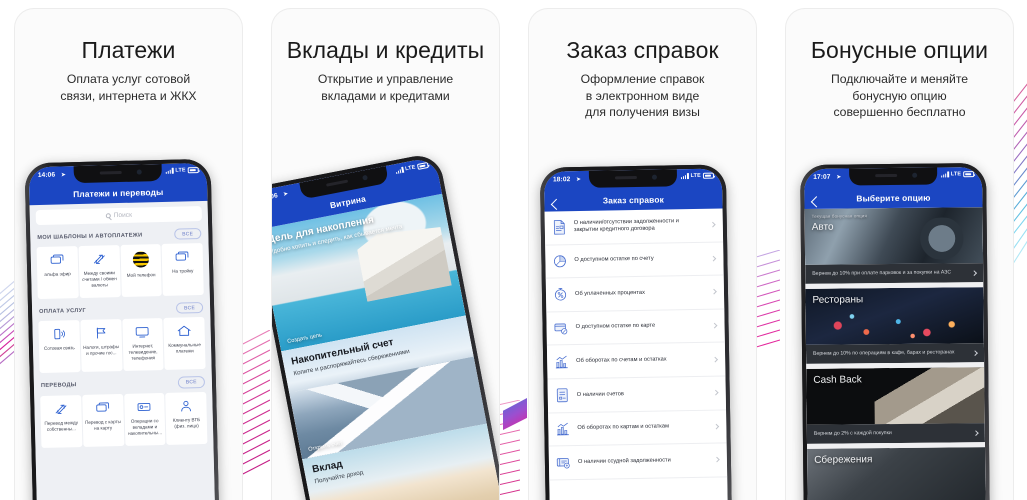 The height and width of the screenshot is (500, 1027). I want to click on tile-vtb-client: Клиенту ВТБ (физ. лицо), so click(186, 418).